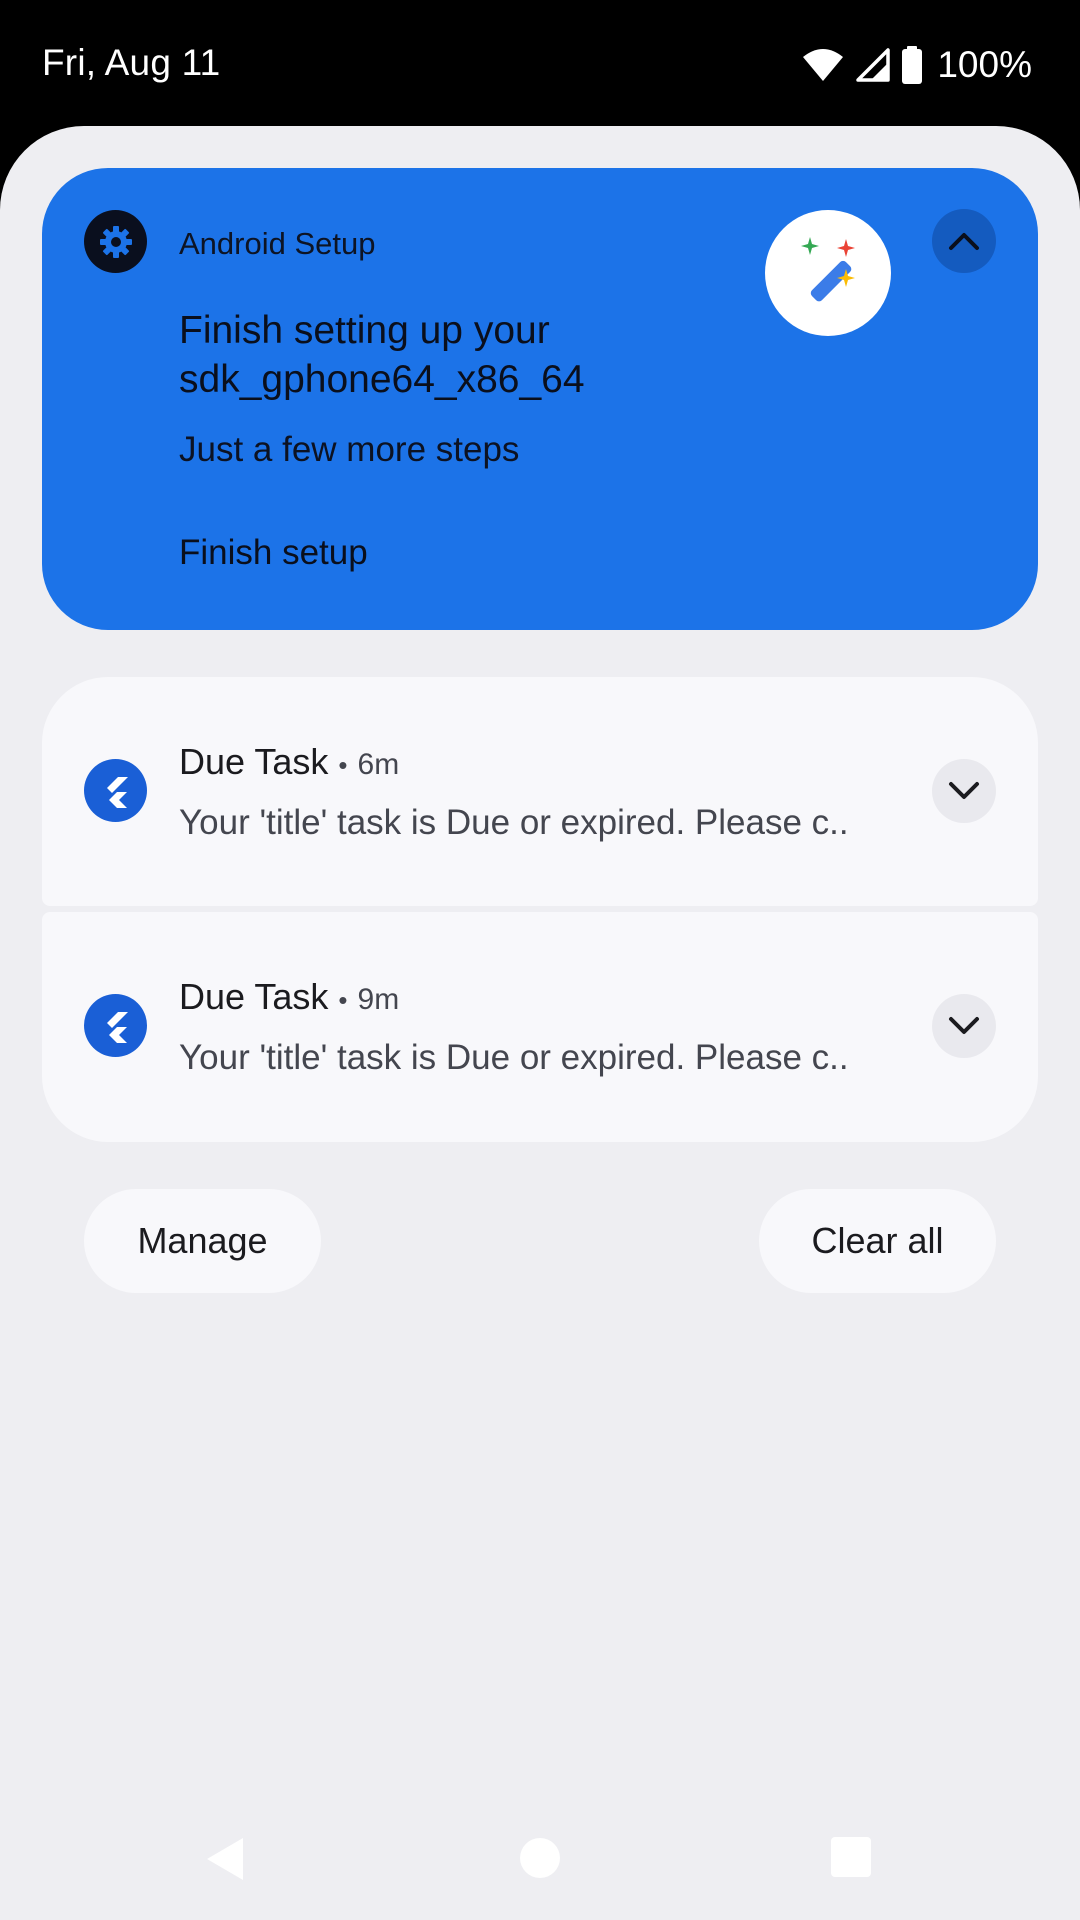 Image resolution: width=1080 pixels, height=1920 pixels. What do you see at coordinates (984, 64) in the screenshot?
I see `battery-percent: 100%` at bounding box center [984, 64].